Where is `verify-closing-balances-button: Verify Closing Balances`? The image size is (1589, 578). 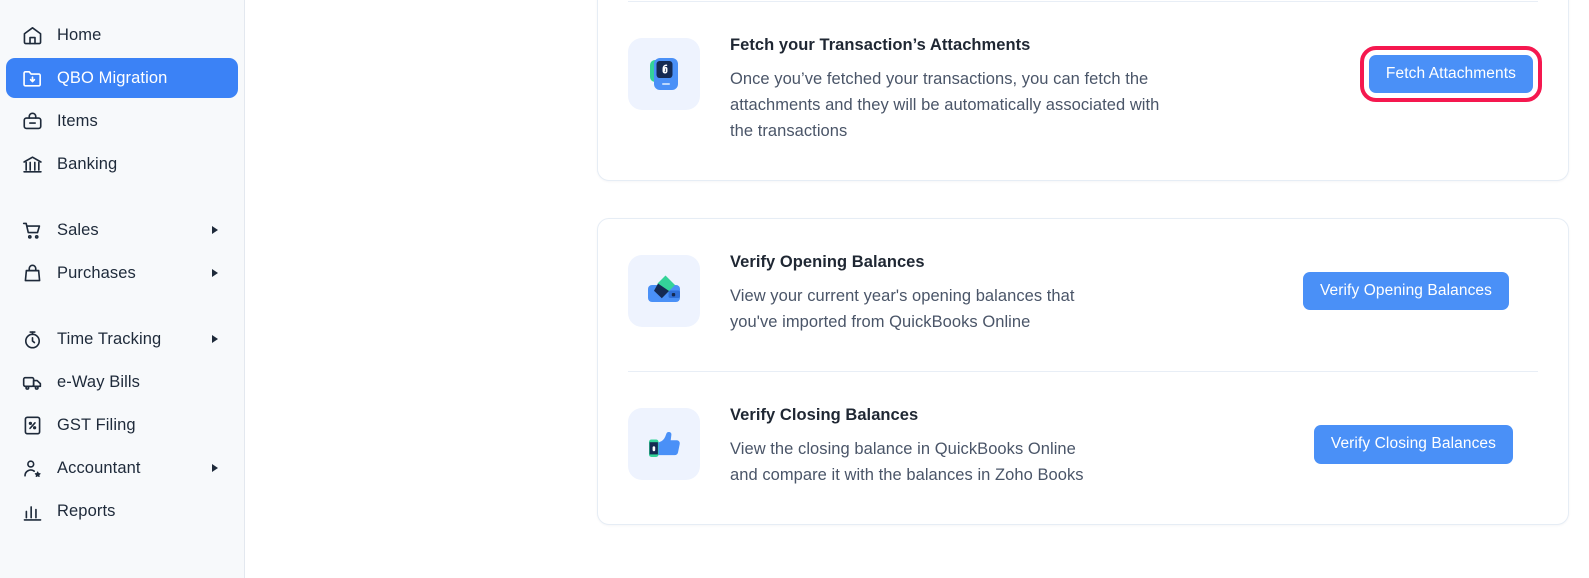 verify-closing-balances-button: Verify Closing Balances is located at coordinates (1413, 444).